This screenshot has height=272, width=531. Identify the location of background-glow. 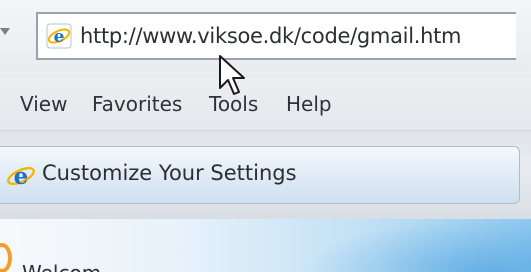
(415, 245).